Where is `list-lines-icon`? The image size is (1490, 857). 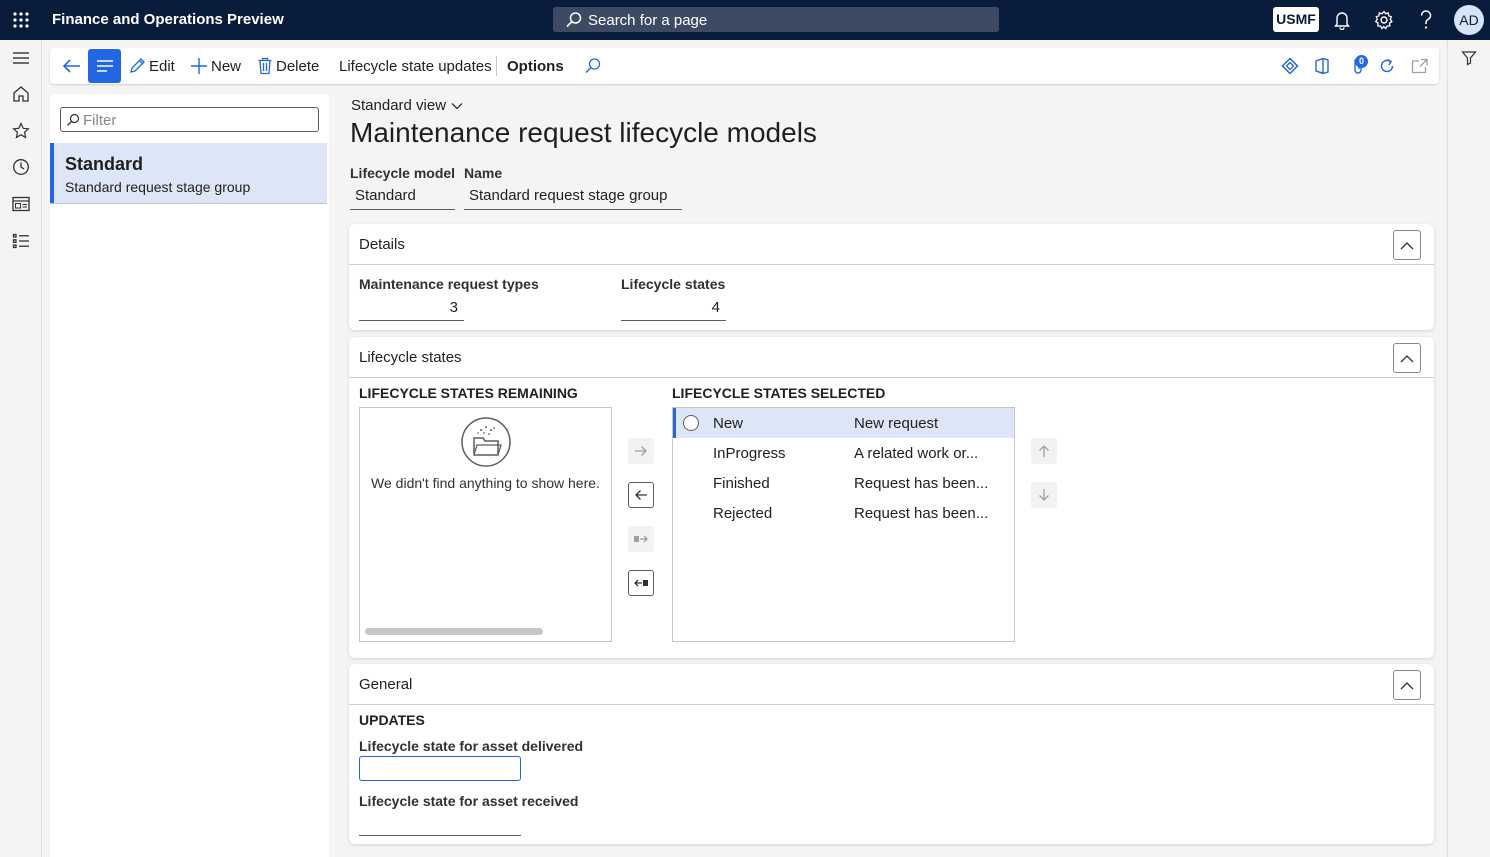
list-lines-icon is located at coordinates (105, 66).